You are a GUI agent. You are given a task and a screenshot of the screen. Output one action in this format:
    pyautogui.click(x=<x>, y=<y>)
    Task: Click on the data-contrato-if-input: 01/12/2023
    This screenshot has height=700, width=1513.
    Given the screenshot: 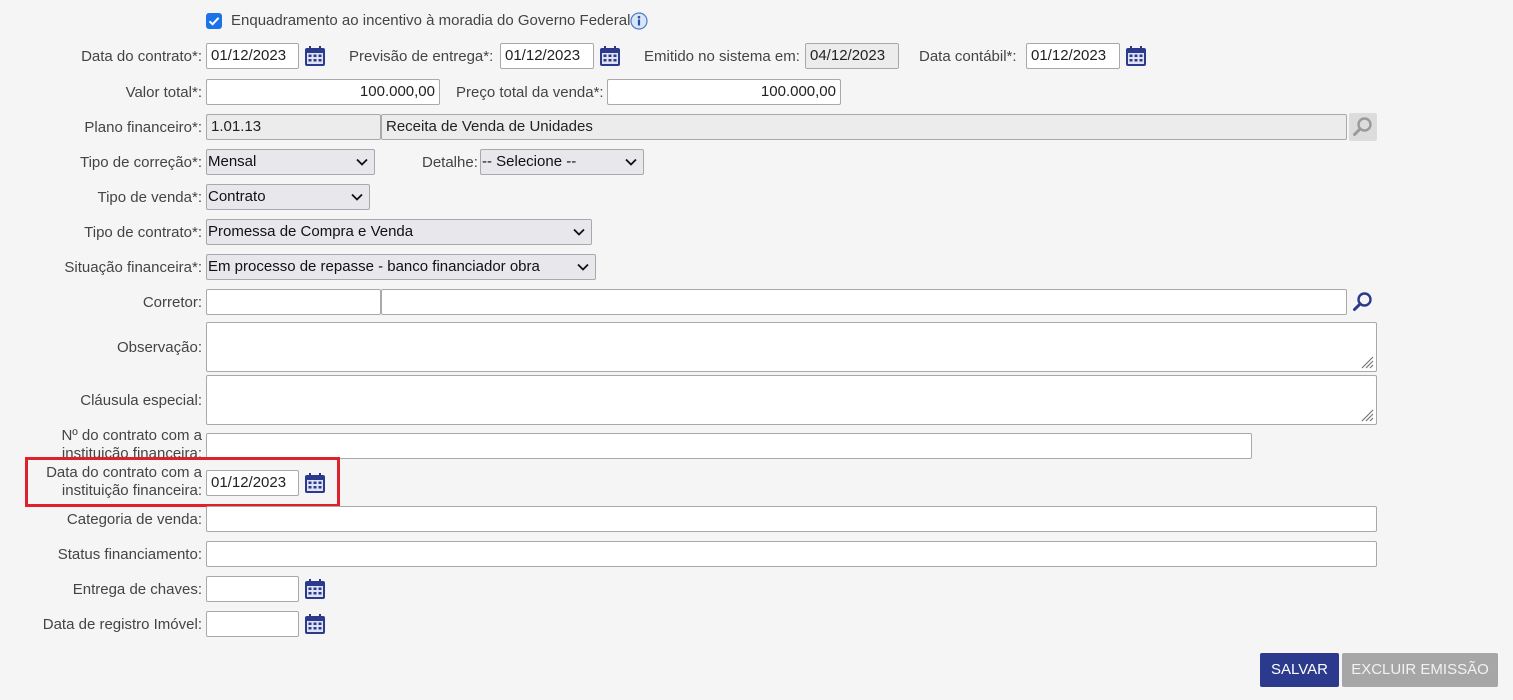 What is the action you would take?
    pyautogui.click(x=252, y=483)
    